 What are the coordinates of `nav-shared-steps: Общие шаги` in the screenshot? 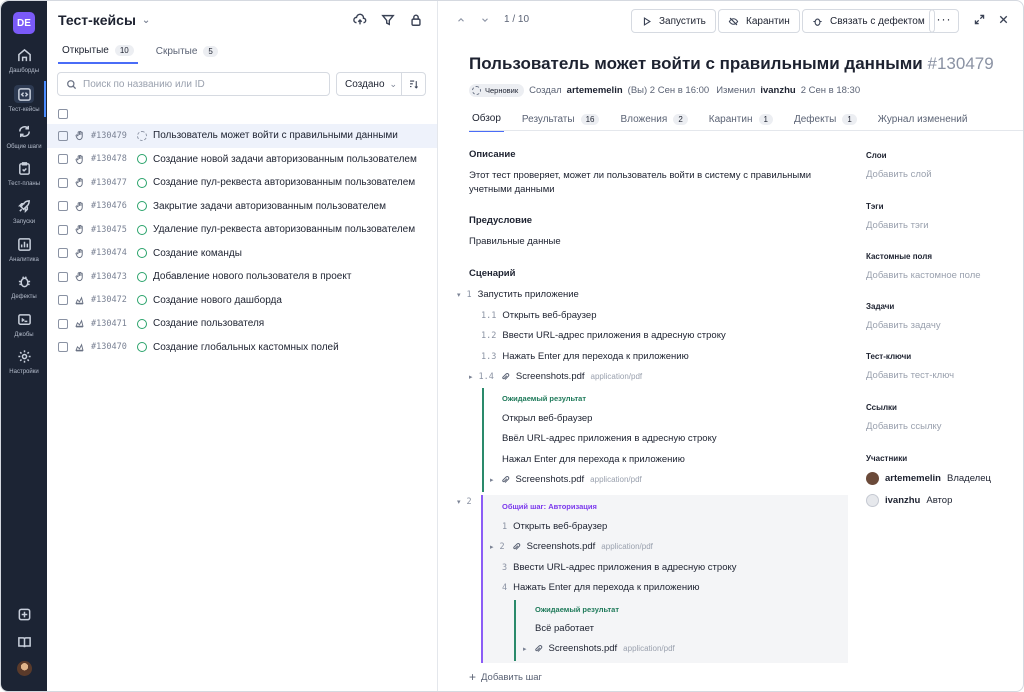 It's located at (24, 136).